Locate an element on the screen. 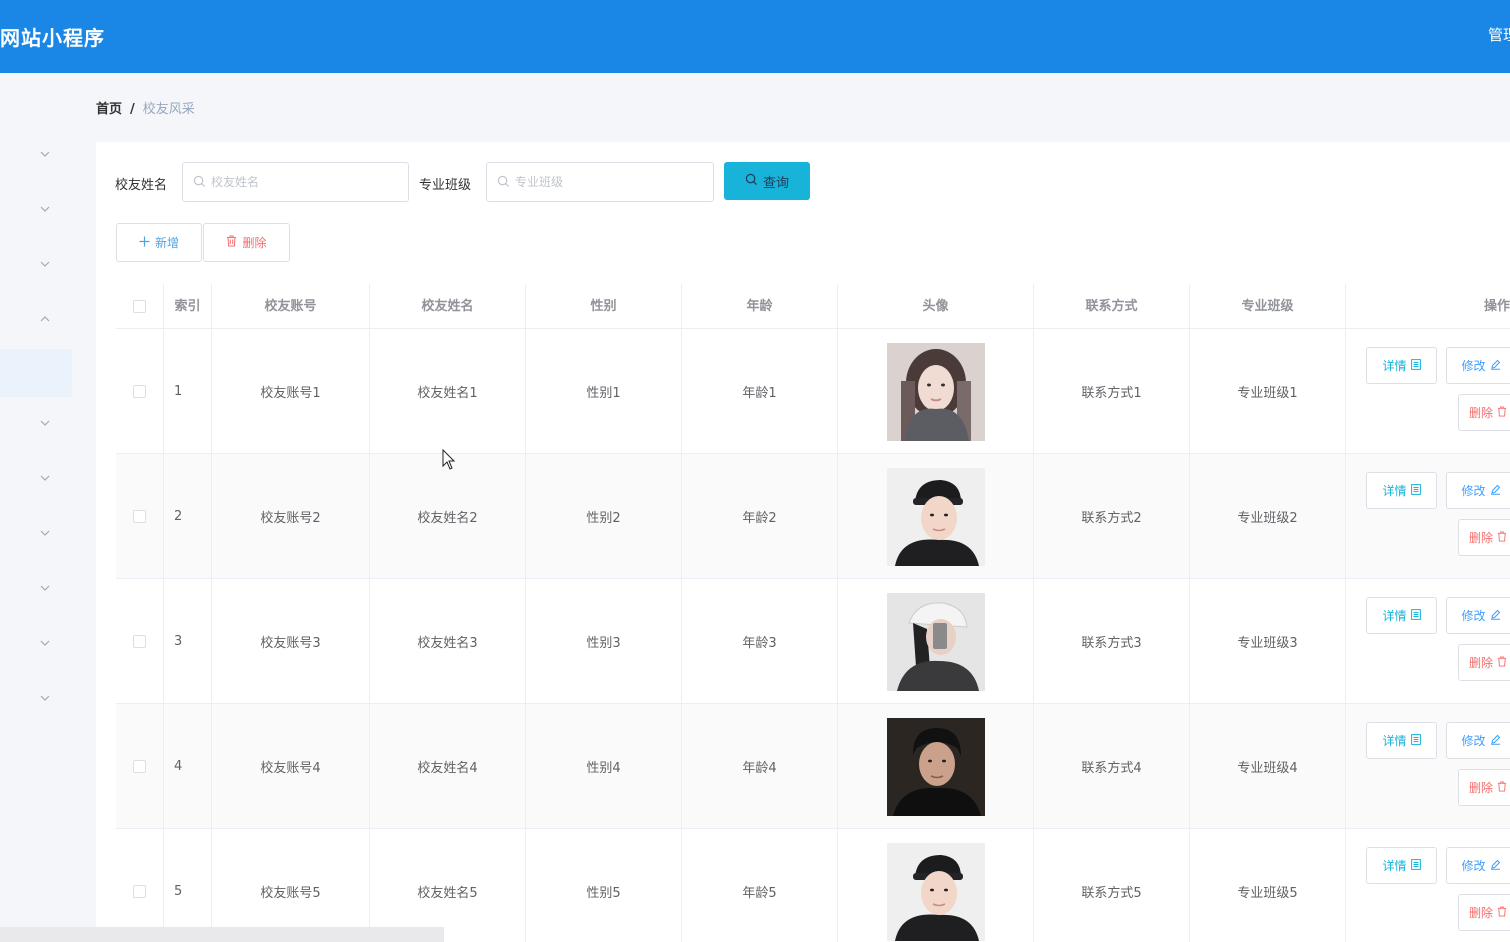 Image resolution: width=1510 pixels, height=942 pixels. plus-icon is located at coordinates (144, 243).